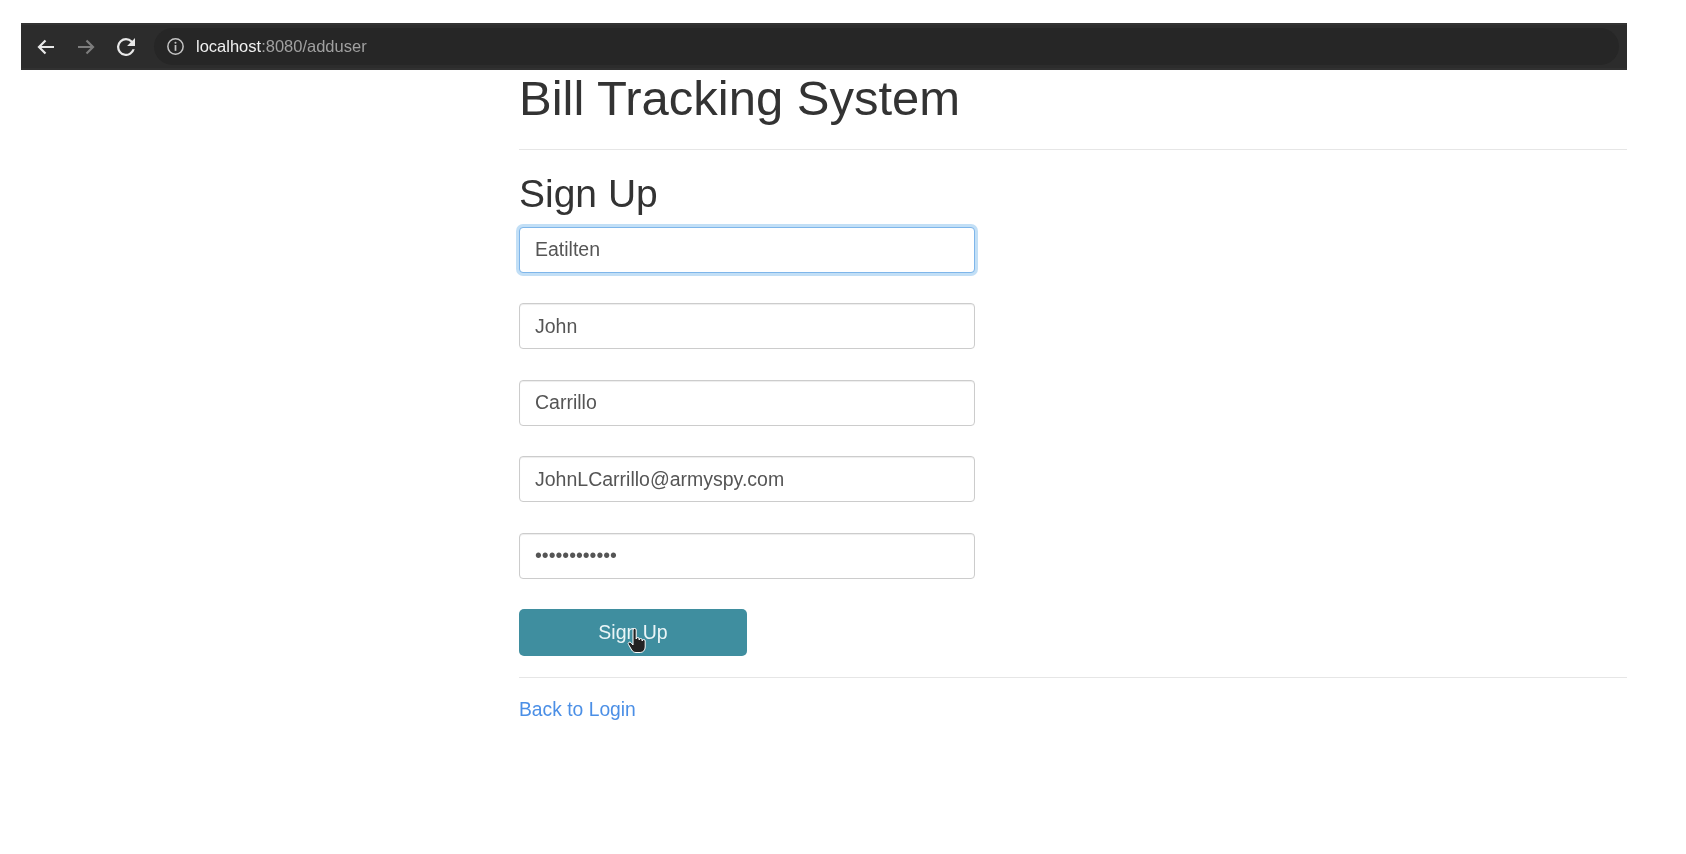 This screenshot has width=1686, height=854. What do you see at coordinates (747, 402) in the screenshot?
I see `input-field: Carrillo` at bounding box center [747, 402].